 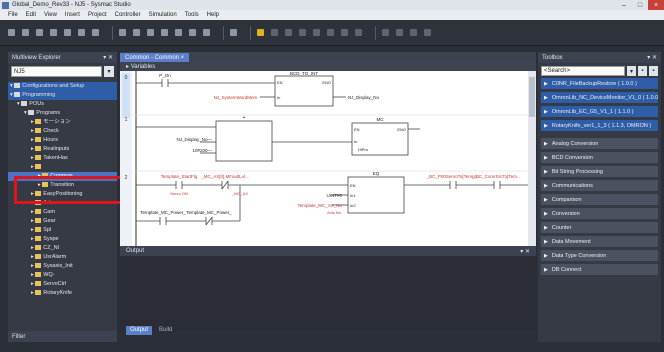 I want to click on tree-item: ▸ モーション, so click(x=62, y=122).